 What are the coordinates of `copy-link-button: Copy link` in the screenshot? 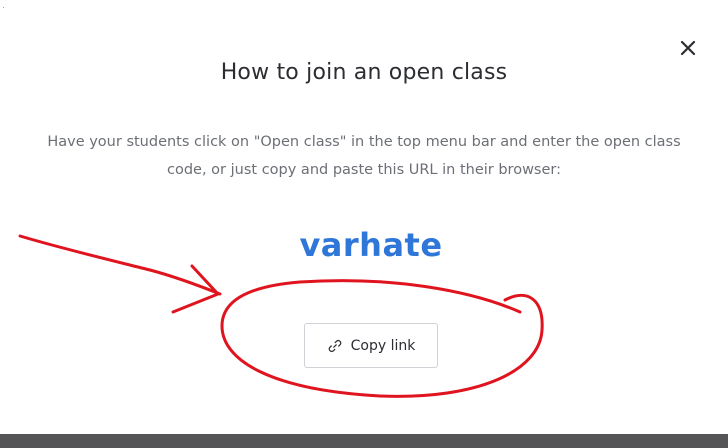 It's located at (371, 345).